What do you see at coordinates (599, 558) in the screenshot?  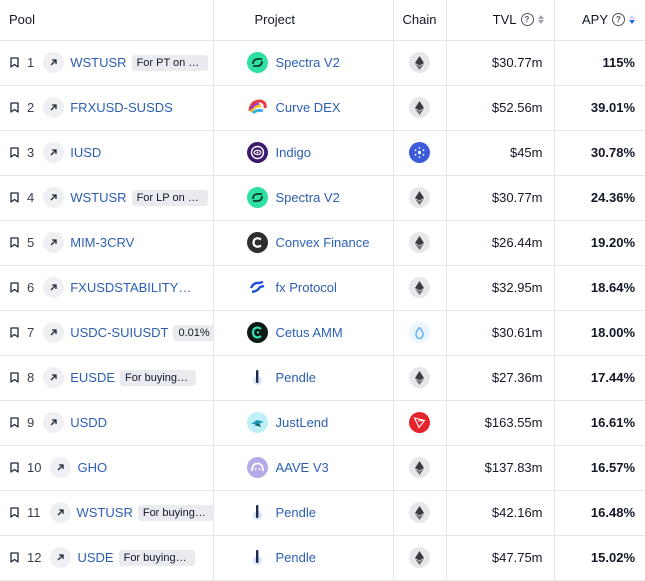 I see `apy-value: 15.02%` at bounding box center [599, 558].